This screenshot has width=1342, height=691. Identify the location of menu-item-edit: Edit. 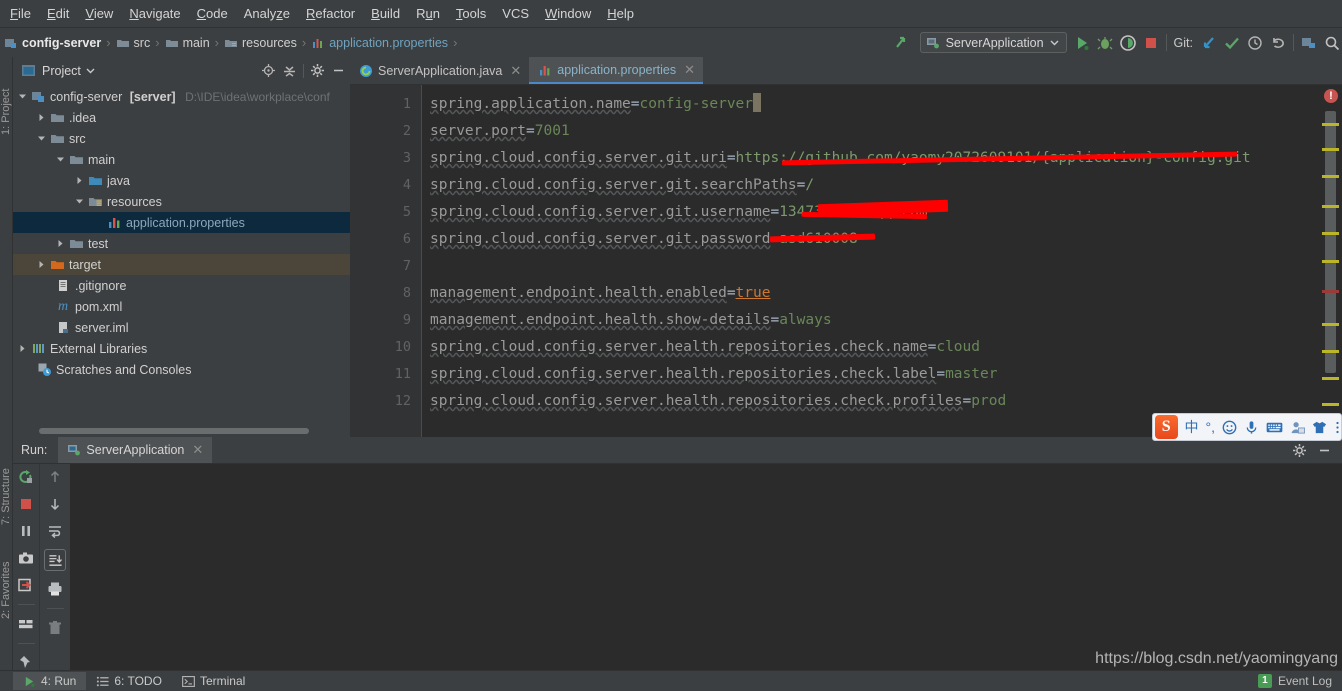
(58, 13).